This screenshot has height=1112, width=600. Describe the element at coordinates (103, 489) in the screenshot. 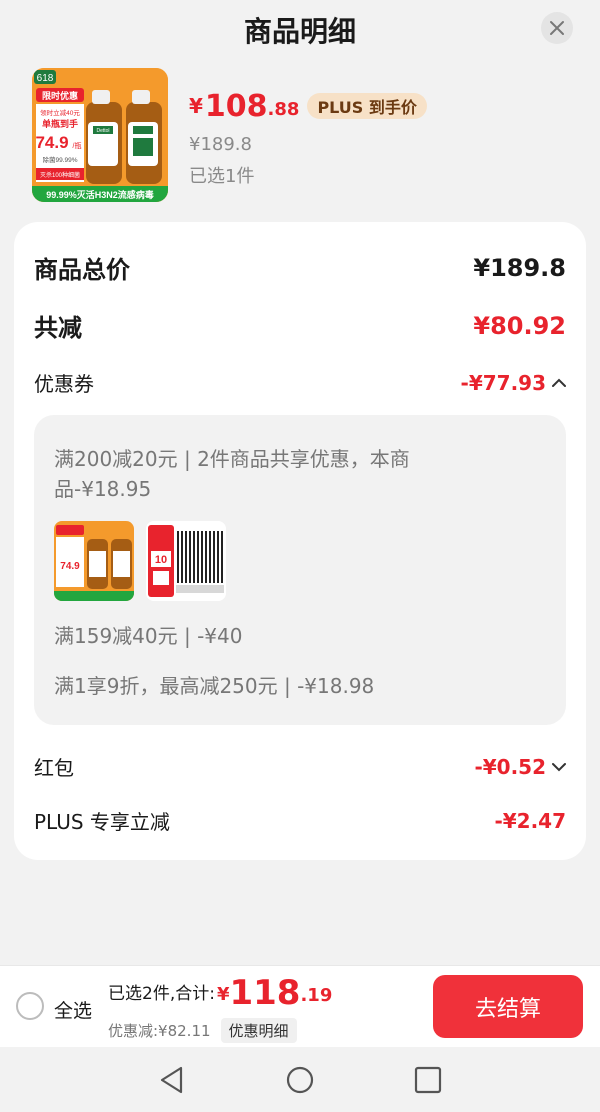

I see `coupon-line-2: 品-¥18.95` at that location.